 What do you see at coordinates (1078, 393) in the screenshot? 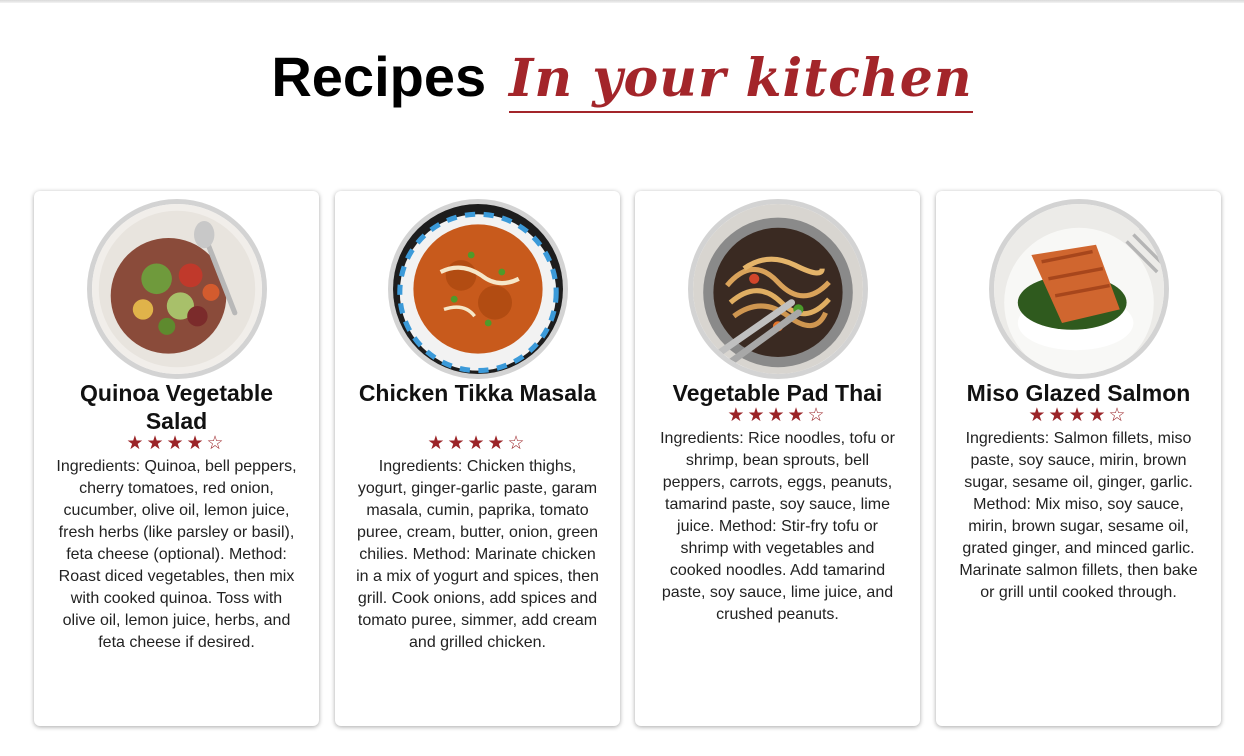
I see `recipe-title: Miso Glazed Salmon` at bounding box center [1078, 393].